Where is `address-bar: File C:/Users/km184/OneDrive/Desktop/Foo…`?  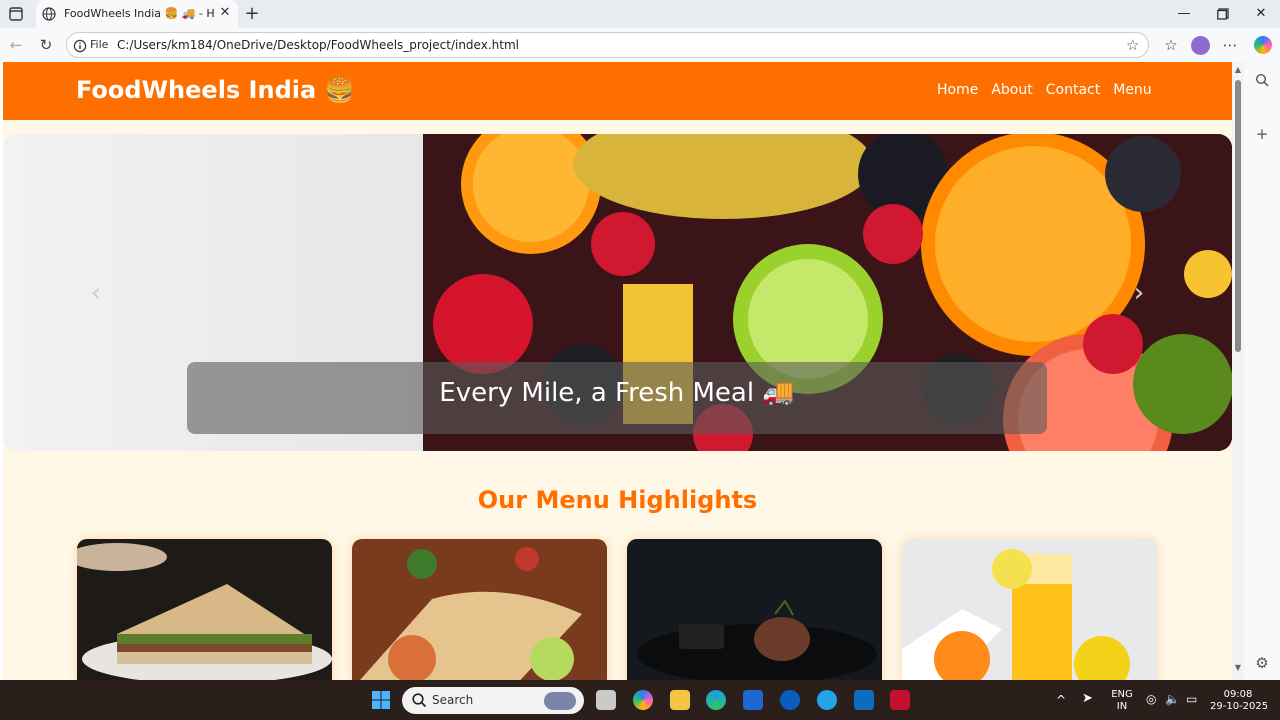 address-bar: File C:/Users/km184/OneDrive/Desktop/Foo… is located at coordinates (607, 45).